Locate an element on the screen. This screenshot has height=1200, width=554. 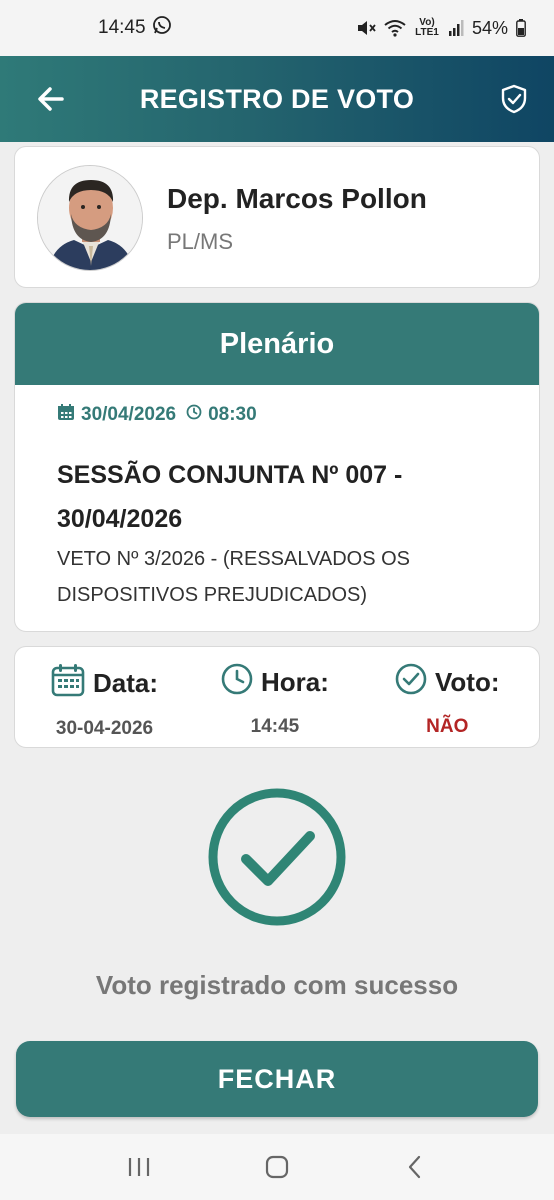
vote-time-label: Hora: is located at coordinates (295, 682).